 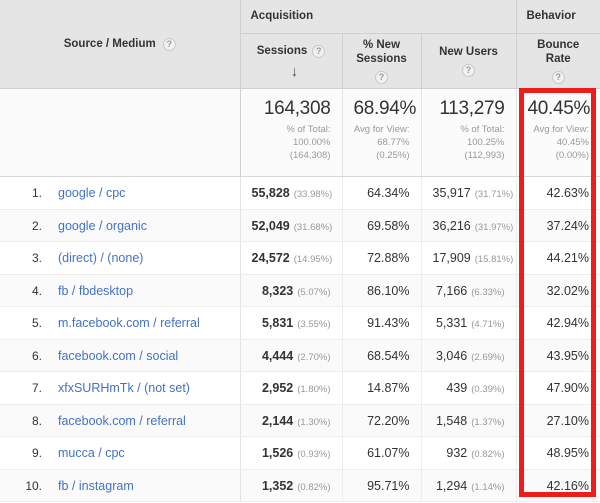 I want to click on row-sessions-percent: (0.93%), so click(x=314, y=454).